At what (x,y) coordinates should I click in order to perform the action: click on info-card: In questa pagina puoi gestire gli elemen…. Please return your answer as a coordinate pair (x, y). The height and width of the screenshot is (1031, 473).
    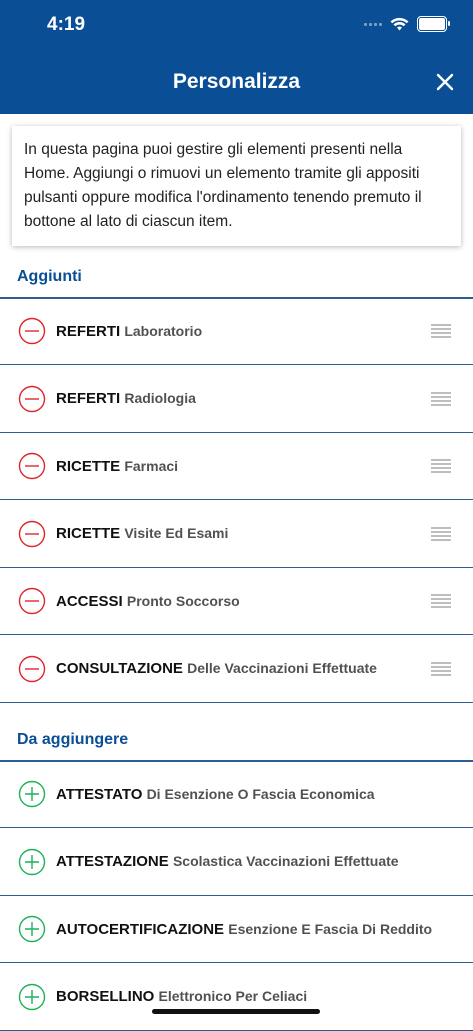
    Looking at the image, I should click on (236, 186).